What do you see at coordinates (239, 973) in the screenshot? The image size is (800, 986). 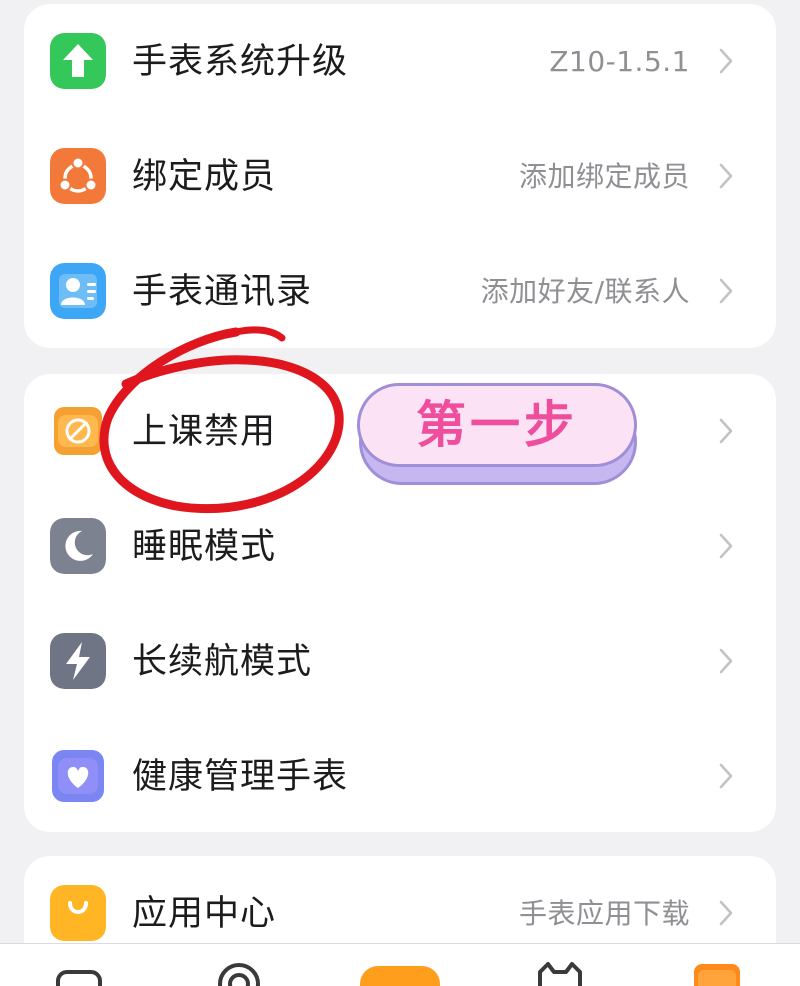 I see `location-tab-icon` at bounding box center [239, 973].